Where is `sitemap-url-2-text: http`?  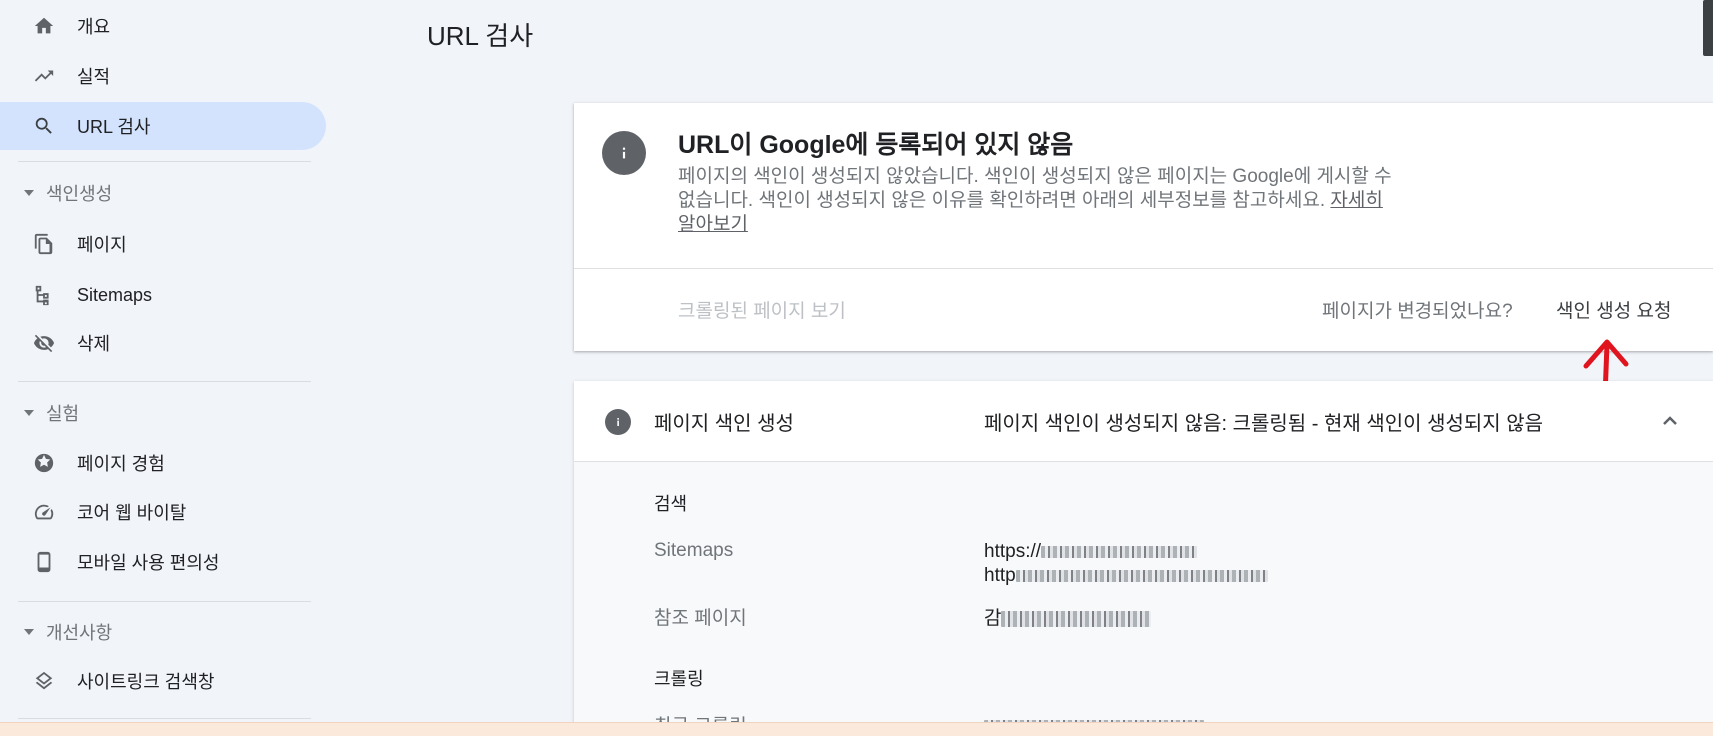 sitemap-url-2-text: http is located at coordinates (1000, 575).